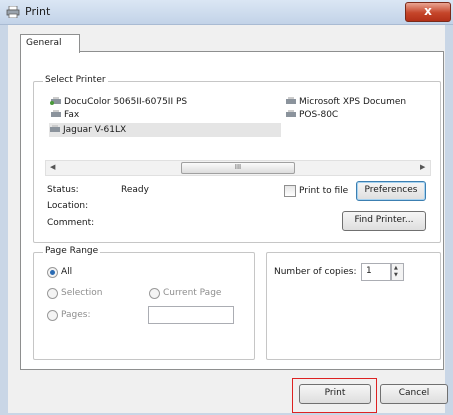 Image resolution: width=453 pixels, height=415 pixels. Describe the element at coordinates (55, 101) in the screenshot. I see `printer-network-icon` at that location.